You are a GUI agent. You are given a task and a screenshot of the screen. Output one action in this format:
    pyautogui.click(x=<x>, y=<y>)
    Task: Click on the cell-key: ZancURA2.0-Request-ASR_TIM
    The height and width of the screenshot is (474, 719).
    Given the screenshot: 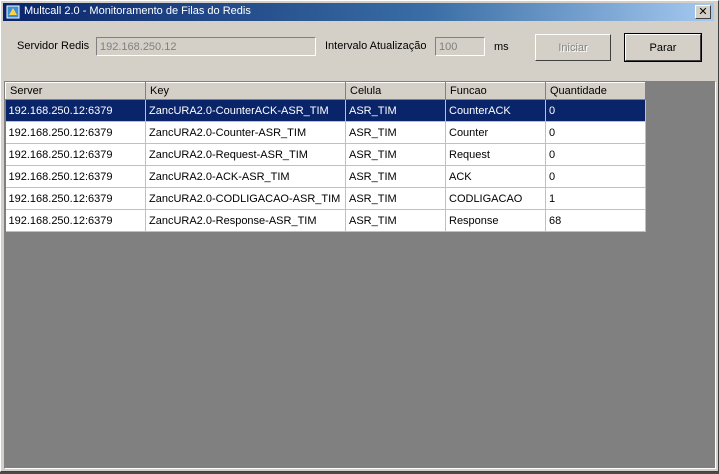 What is the action you would take?
    pyautogui.click(x=245, y=154)
    